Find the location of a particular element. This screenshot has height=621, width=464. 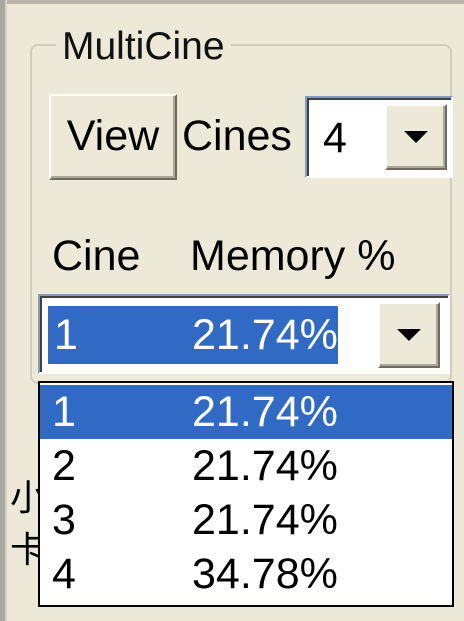

list-item: 3 21.74% is located at coordinates (246, 520).